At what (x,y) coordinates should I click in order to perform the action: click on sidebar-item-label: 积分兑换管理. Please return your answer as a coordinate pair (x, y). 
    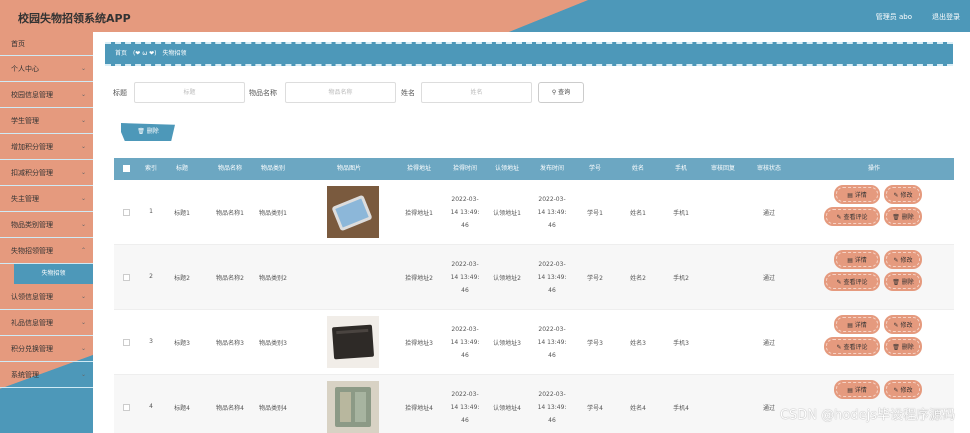
    Looking at the image, I should click on (32, 349).